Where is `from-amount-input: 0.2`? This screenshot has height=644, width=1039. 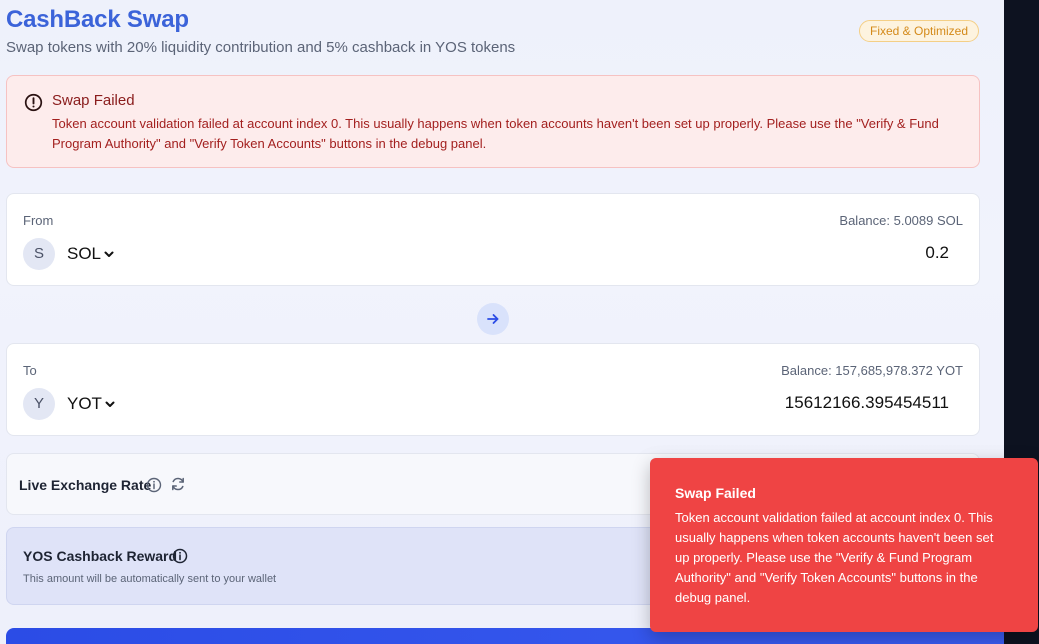
from-amount-input: 0.2 is located at coordinates (937, 253).